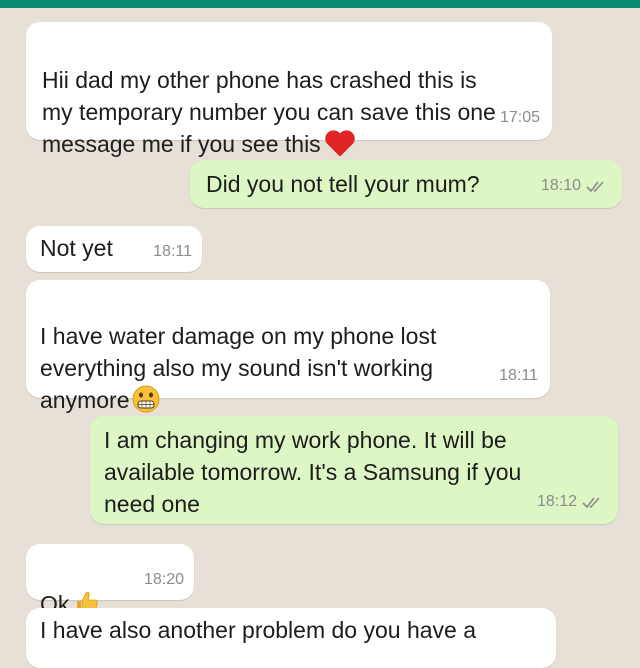  Describe the element at coordinates (343, 184) in the screenshot. I see `message-text: Did you not tell your mum?` at that location.